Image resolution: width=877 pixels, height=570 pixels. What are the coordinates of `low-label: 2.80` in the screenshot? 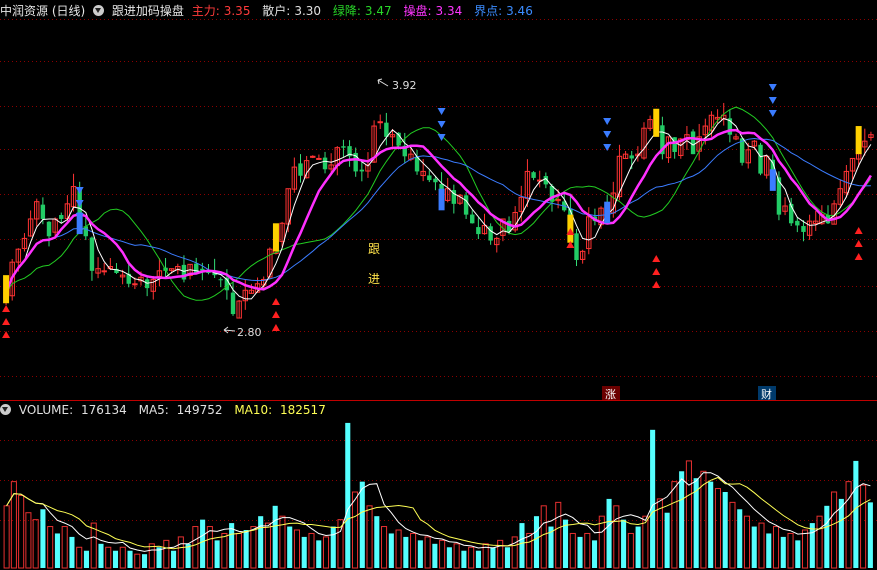 It's located at (249, 332).